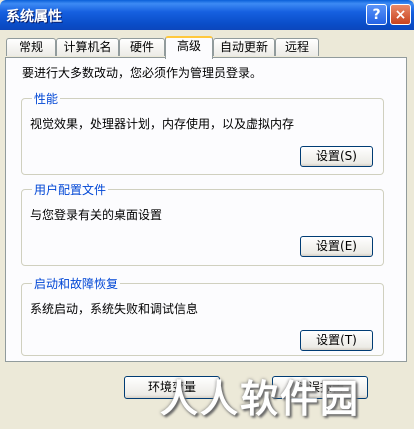 Image resolution: width=414 pixels, height=429 pixels. I want to click on startup-recovery-description: 系统启动，系统失败和调试信息, so click(114, 309).